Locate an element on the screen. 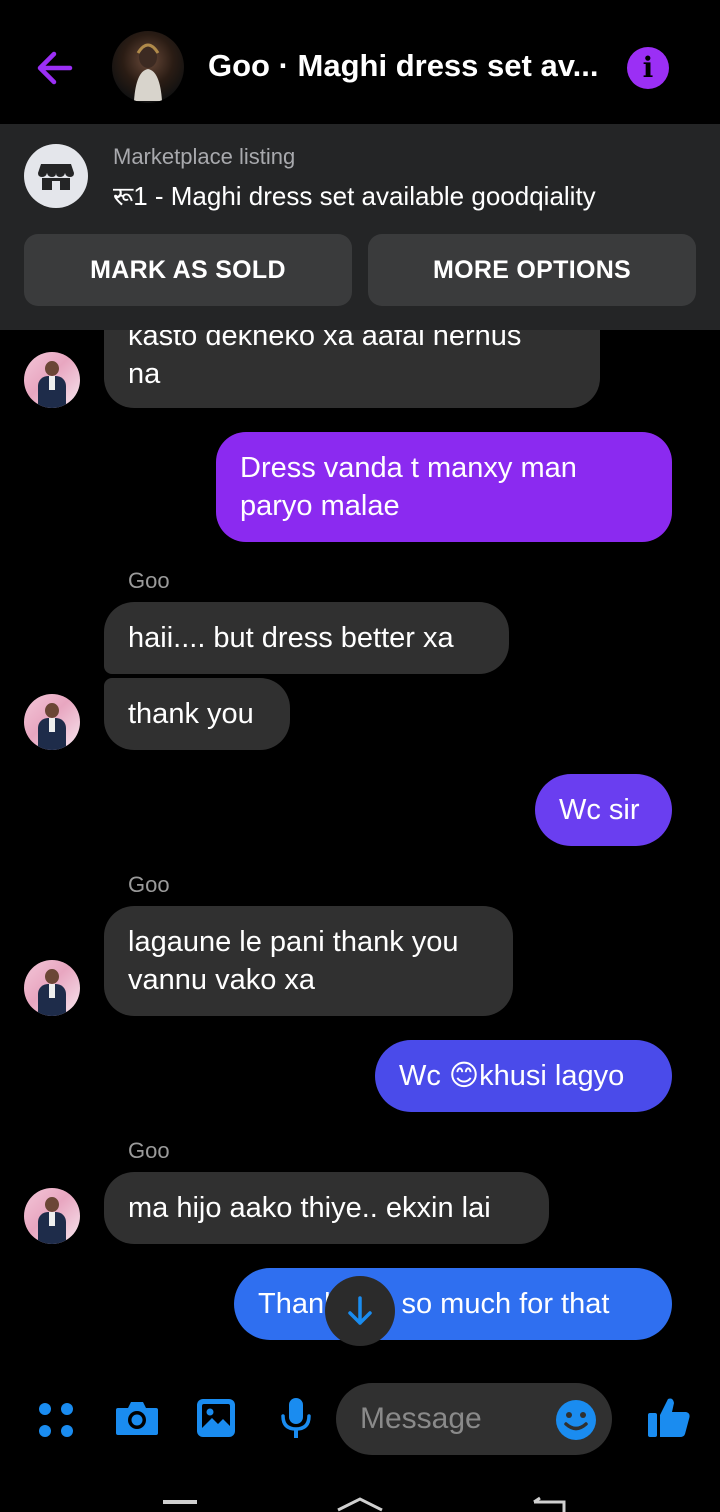 The height and width of the screenshot is (1512, 720). info-icon: i is located at coordinates (648, 68).